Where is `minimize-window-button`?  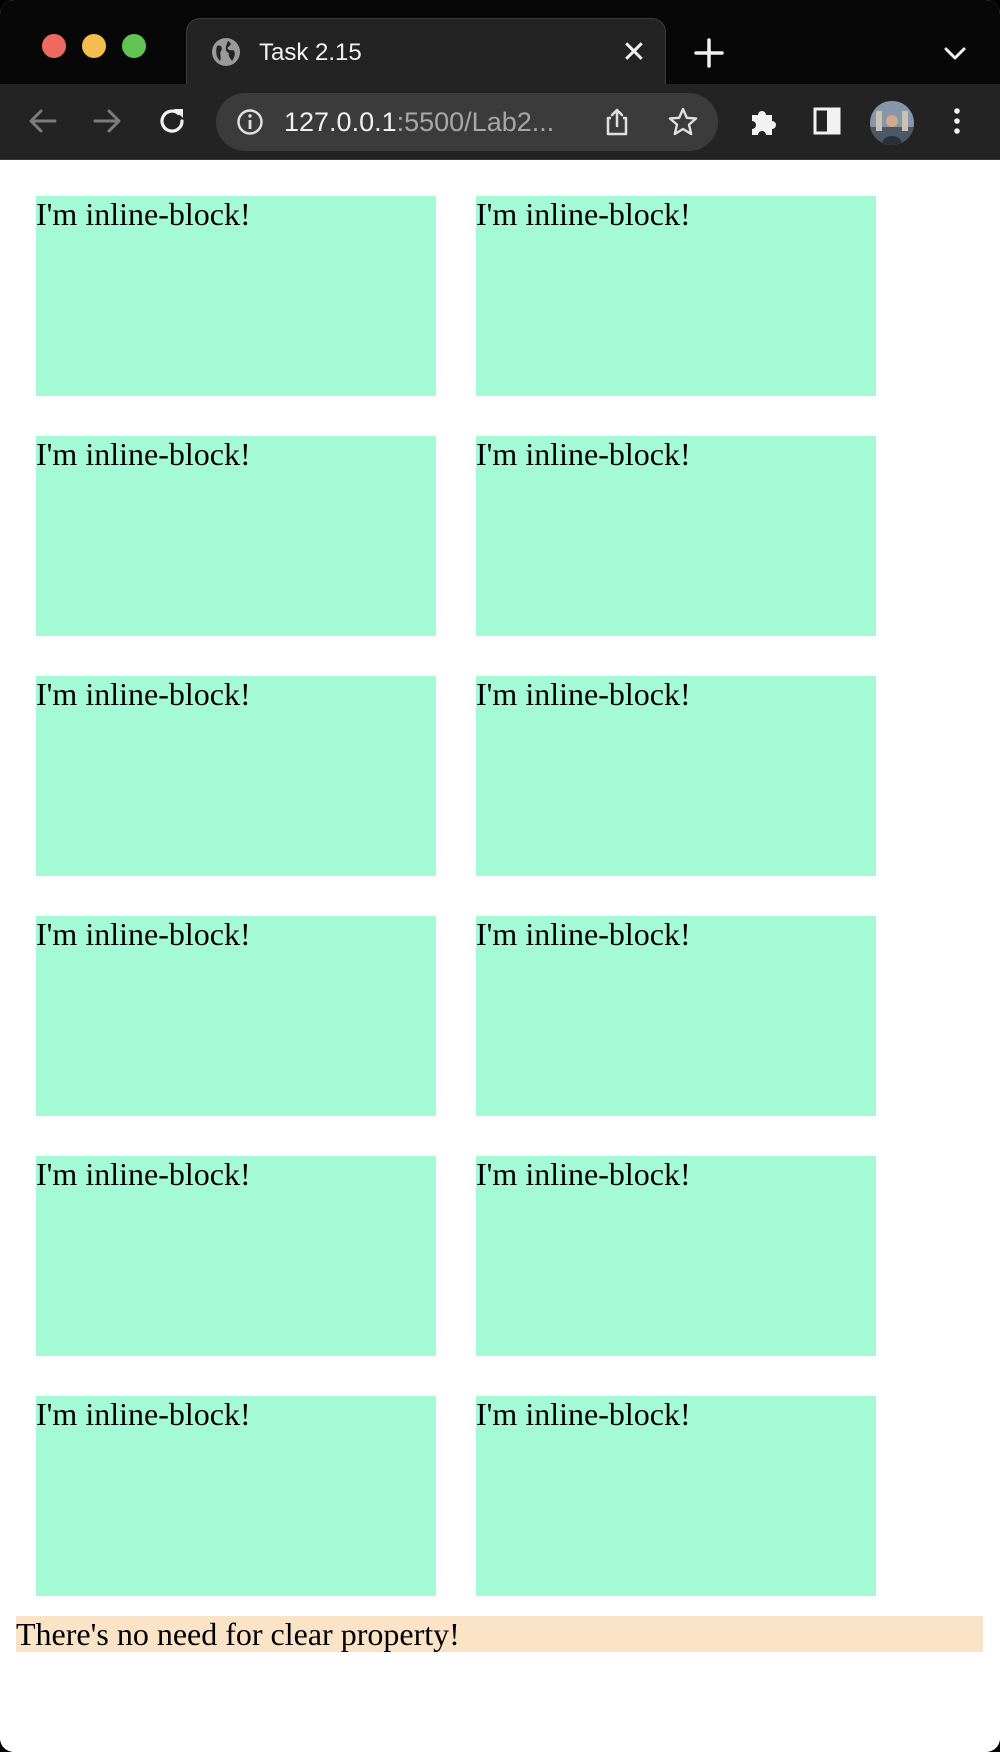 minimize-window-button is located at coordinates (94, 46).